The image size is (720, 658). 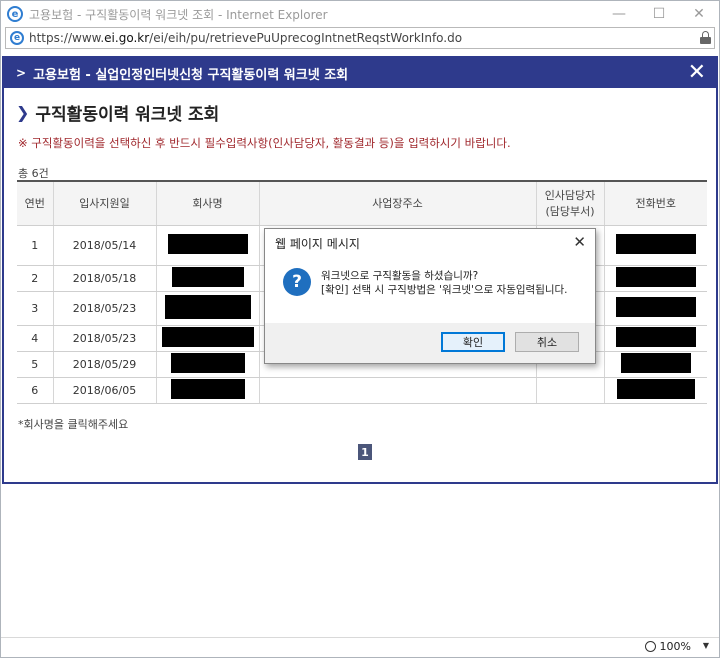 I want to click on header-department-label: (담당부서), so click(x=570, y=212).